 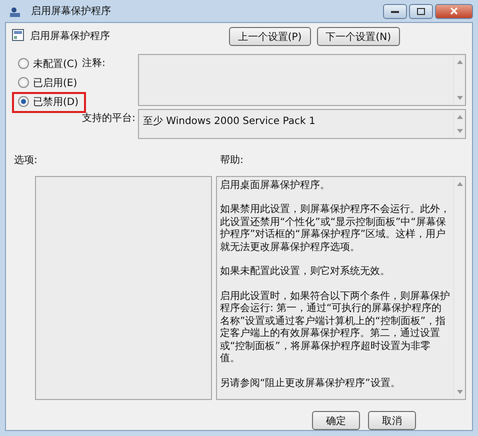 I want to click on help-paragraph: 启用此设置时，如果符合以下两个条件，则屏幕保护程序会运行: 第一，通过“可执行的屏幕保护程序的名称”设置或通过客户端计算机上的“控制面板”，指定客户端上的有效屏幕保护程序。第二，通过设置或“控制面板”，将屏幕保护程序超时设置为非零值。, so click(x=335, y=328).